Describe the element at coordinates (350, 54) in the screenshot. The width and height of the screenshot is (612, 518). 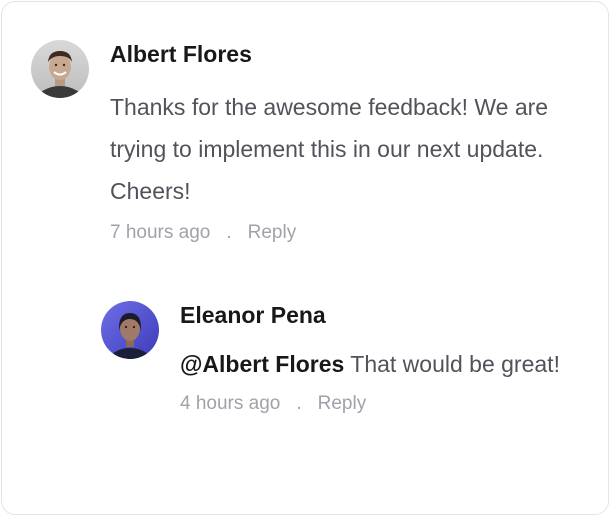
I see `comment-author: Albert Flores` at that location.